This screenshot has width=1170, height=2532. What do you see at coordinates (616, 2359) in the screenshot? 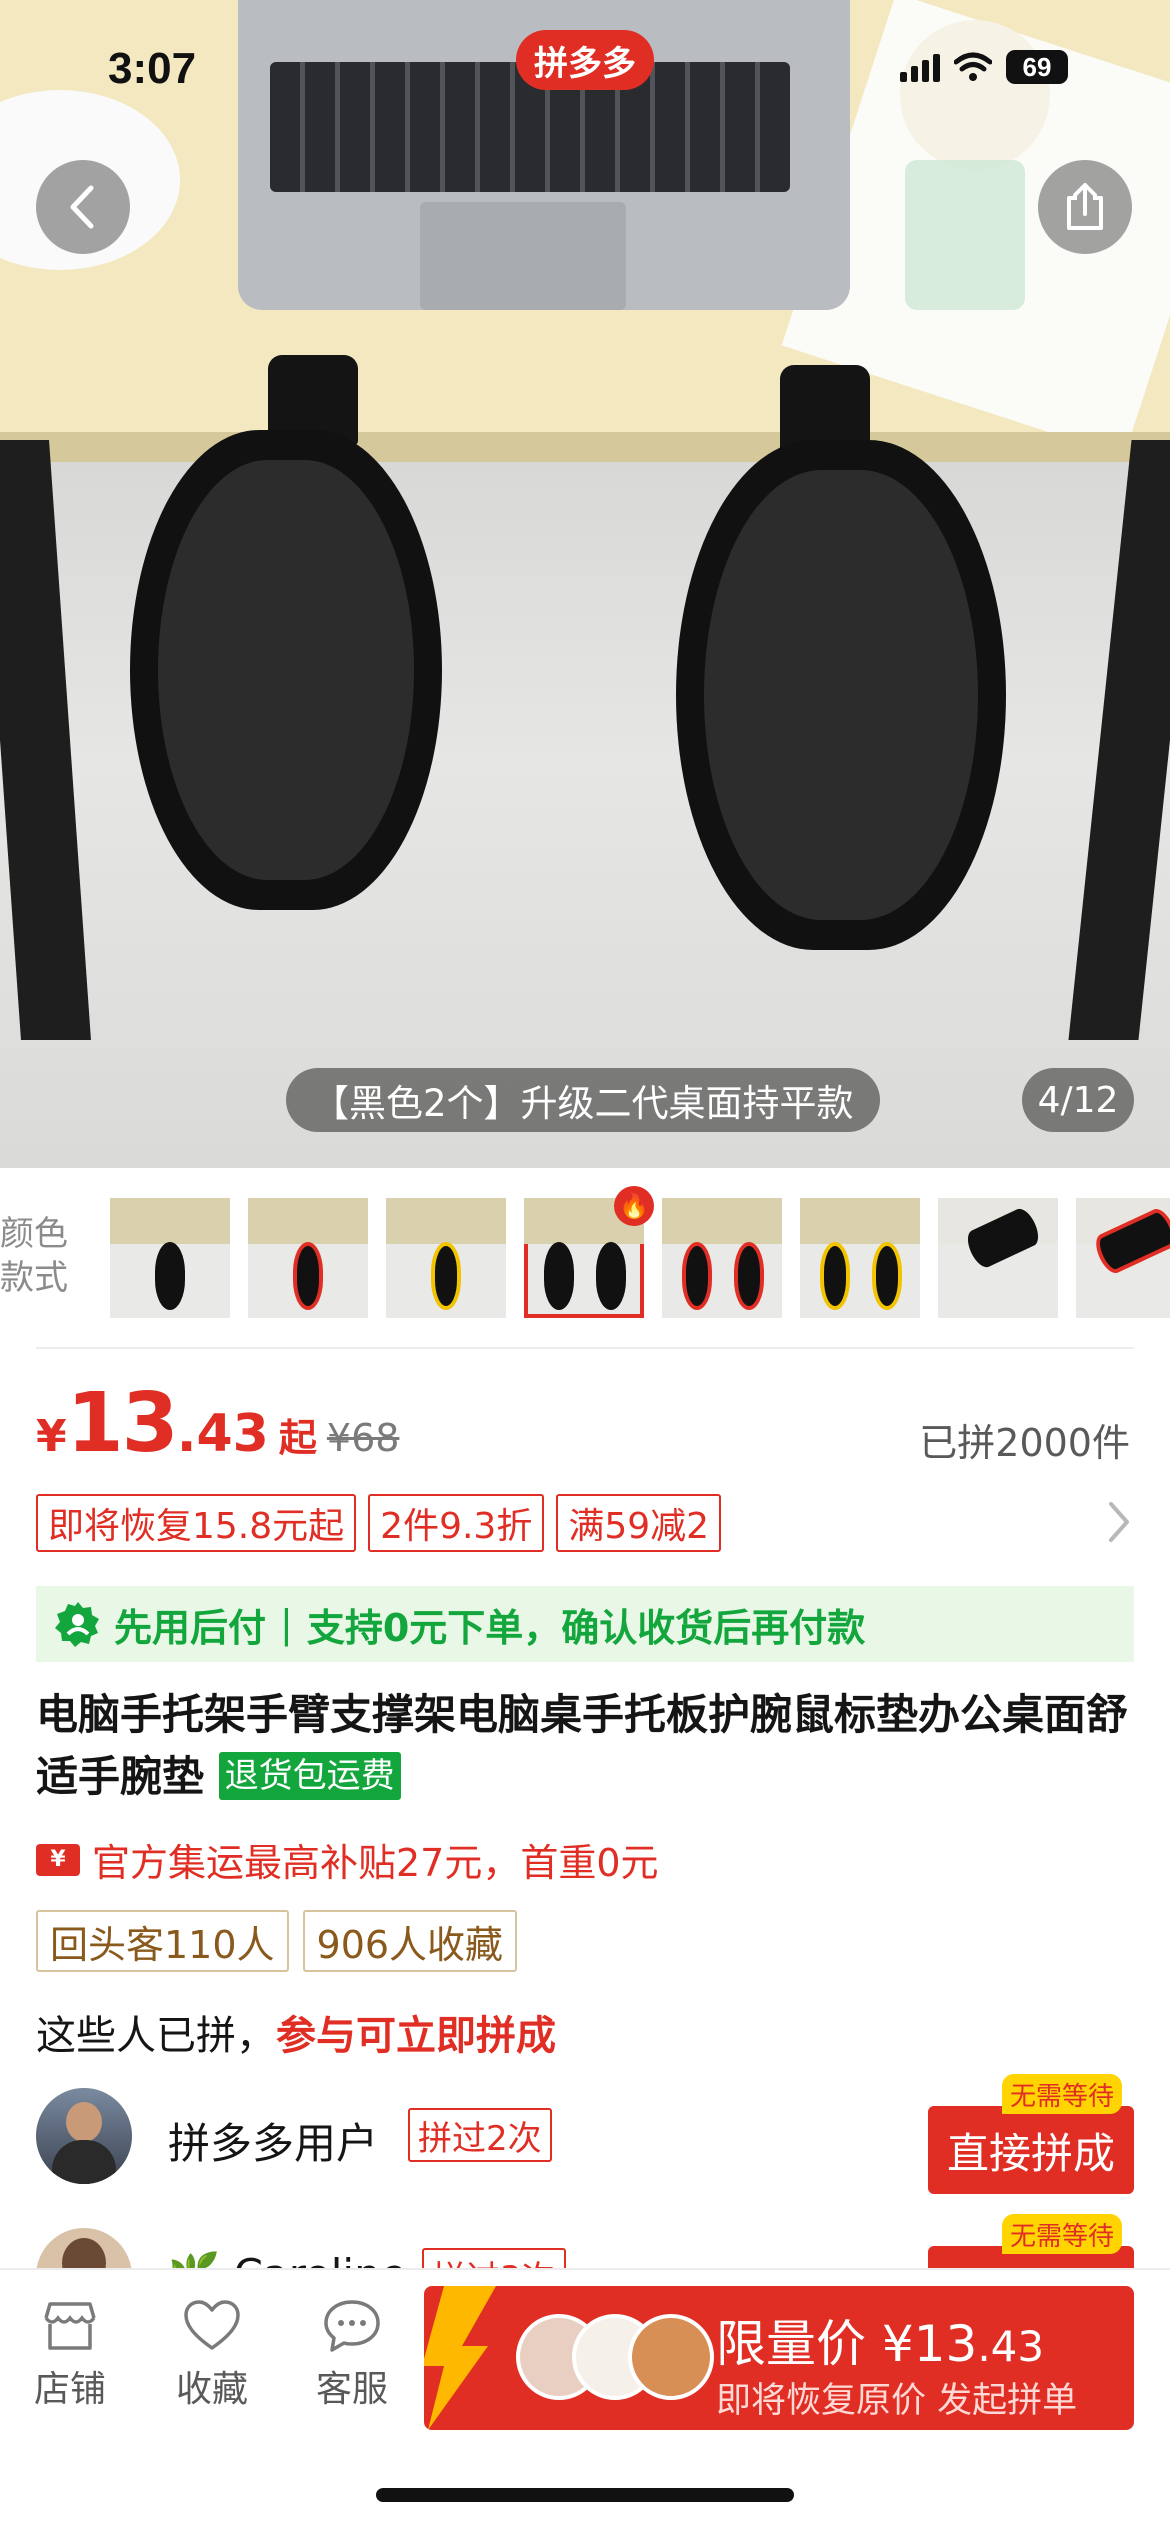
I see `buyer-avatars` at bounding box center [616, 2359].